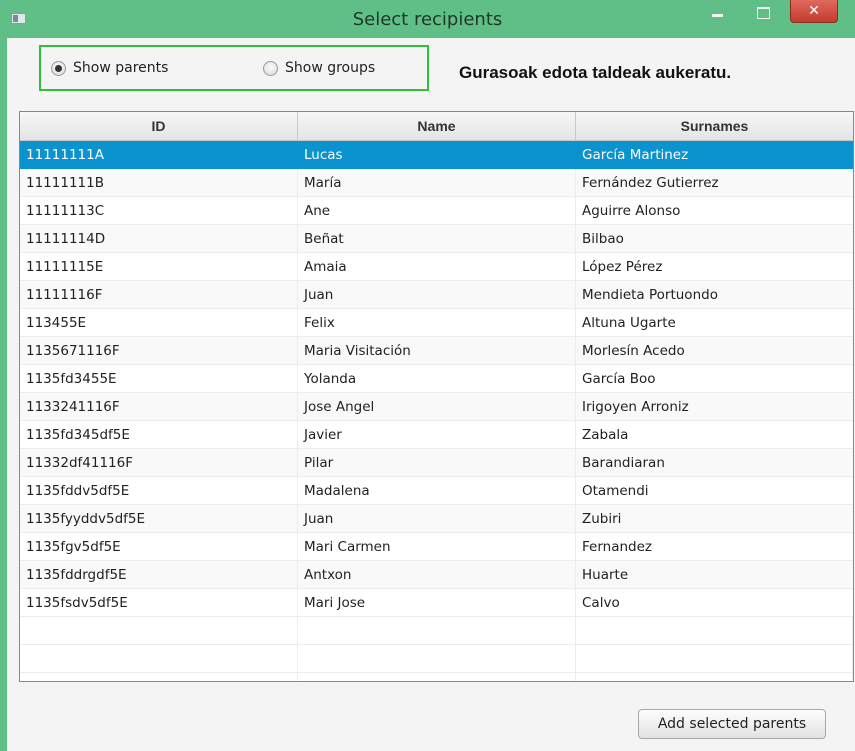 This screenshot has width=855, height=751. What do you see at coordinates (631, 210) in the screenshot?
I see `cell-surnames: Aguirre Alonso` at bounding box center [631, 210].